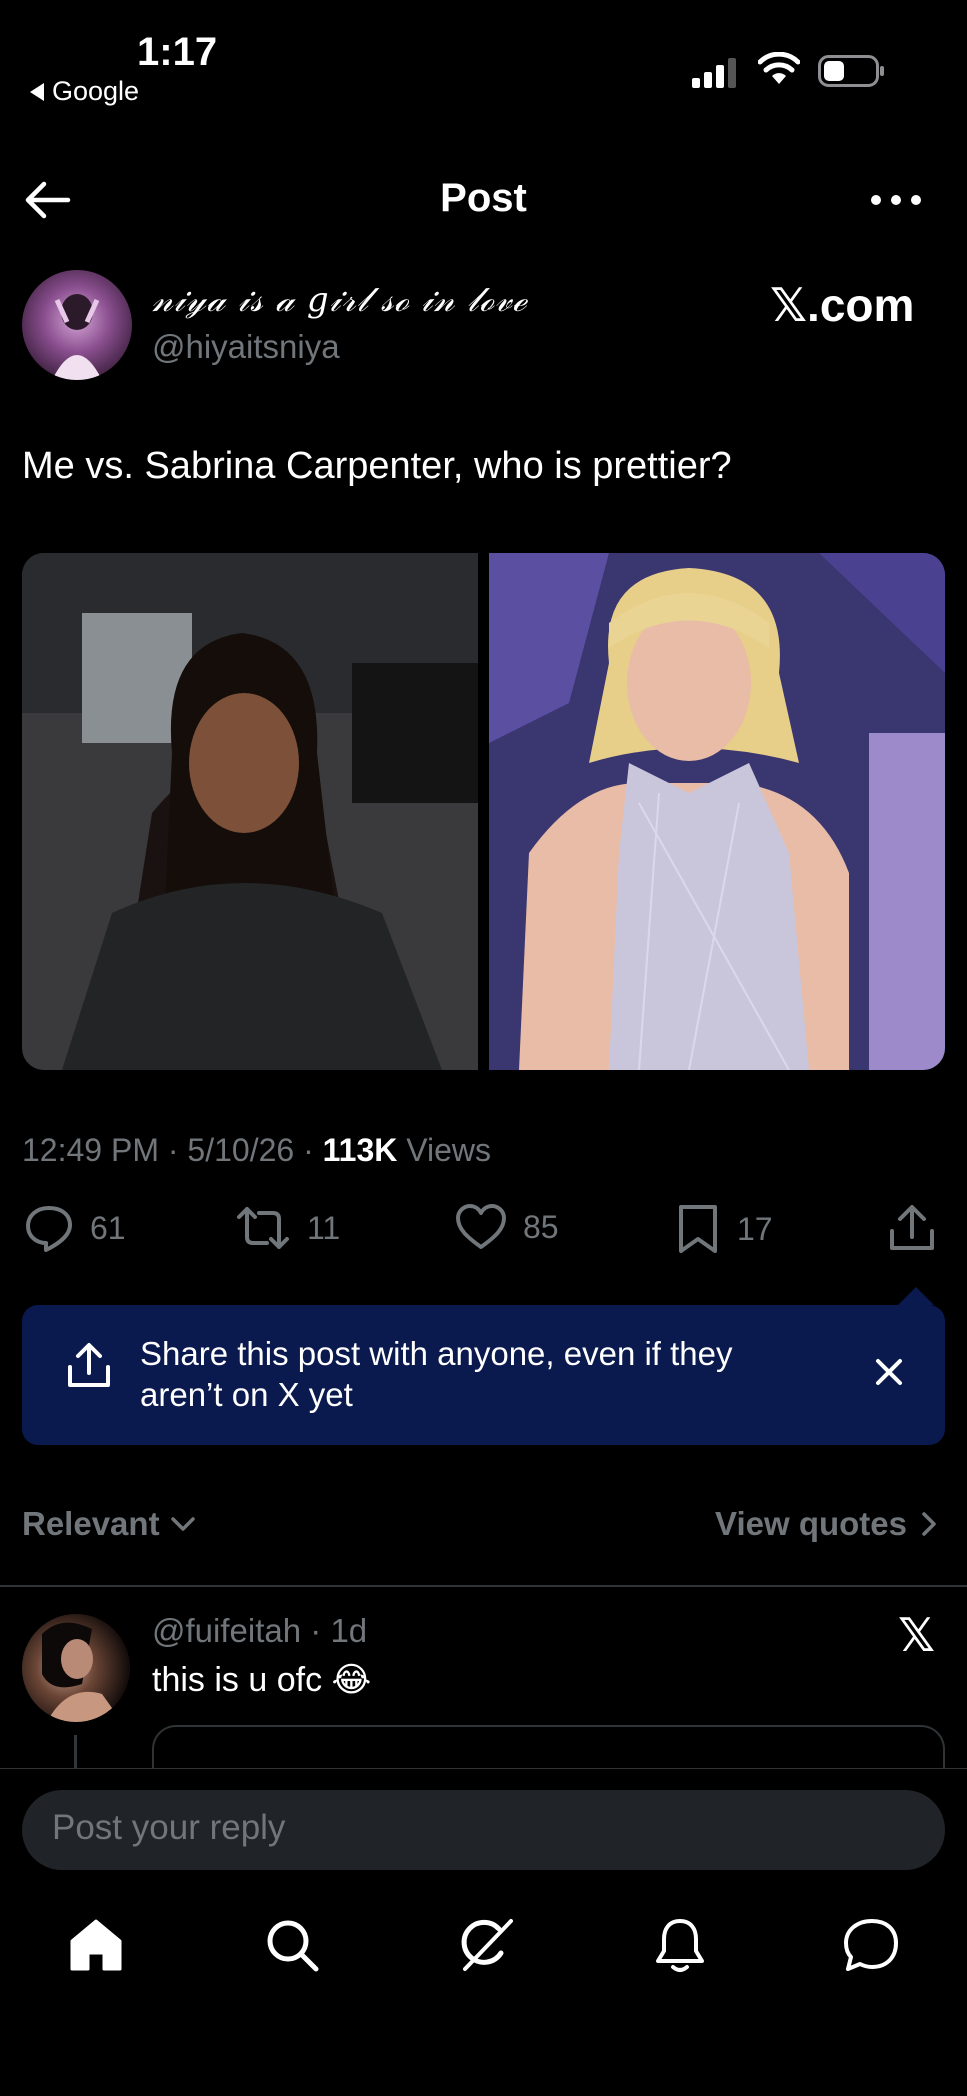  I want to click on back-app-label: Google, so click(96, 91).